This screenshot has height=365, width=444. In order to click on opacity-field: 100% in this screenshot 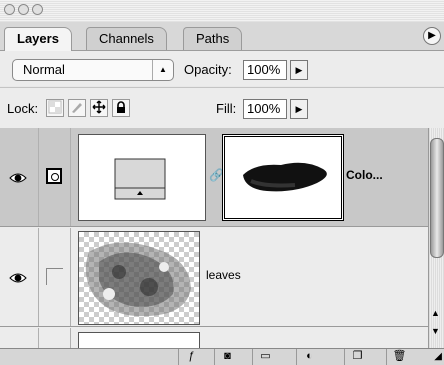, I will do `click(265, 70)`.